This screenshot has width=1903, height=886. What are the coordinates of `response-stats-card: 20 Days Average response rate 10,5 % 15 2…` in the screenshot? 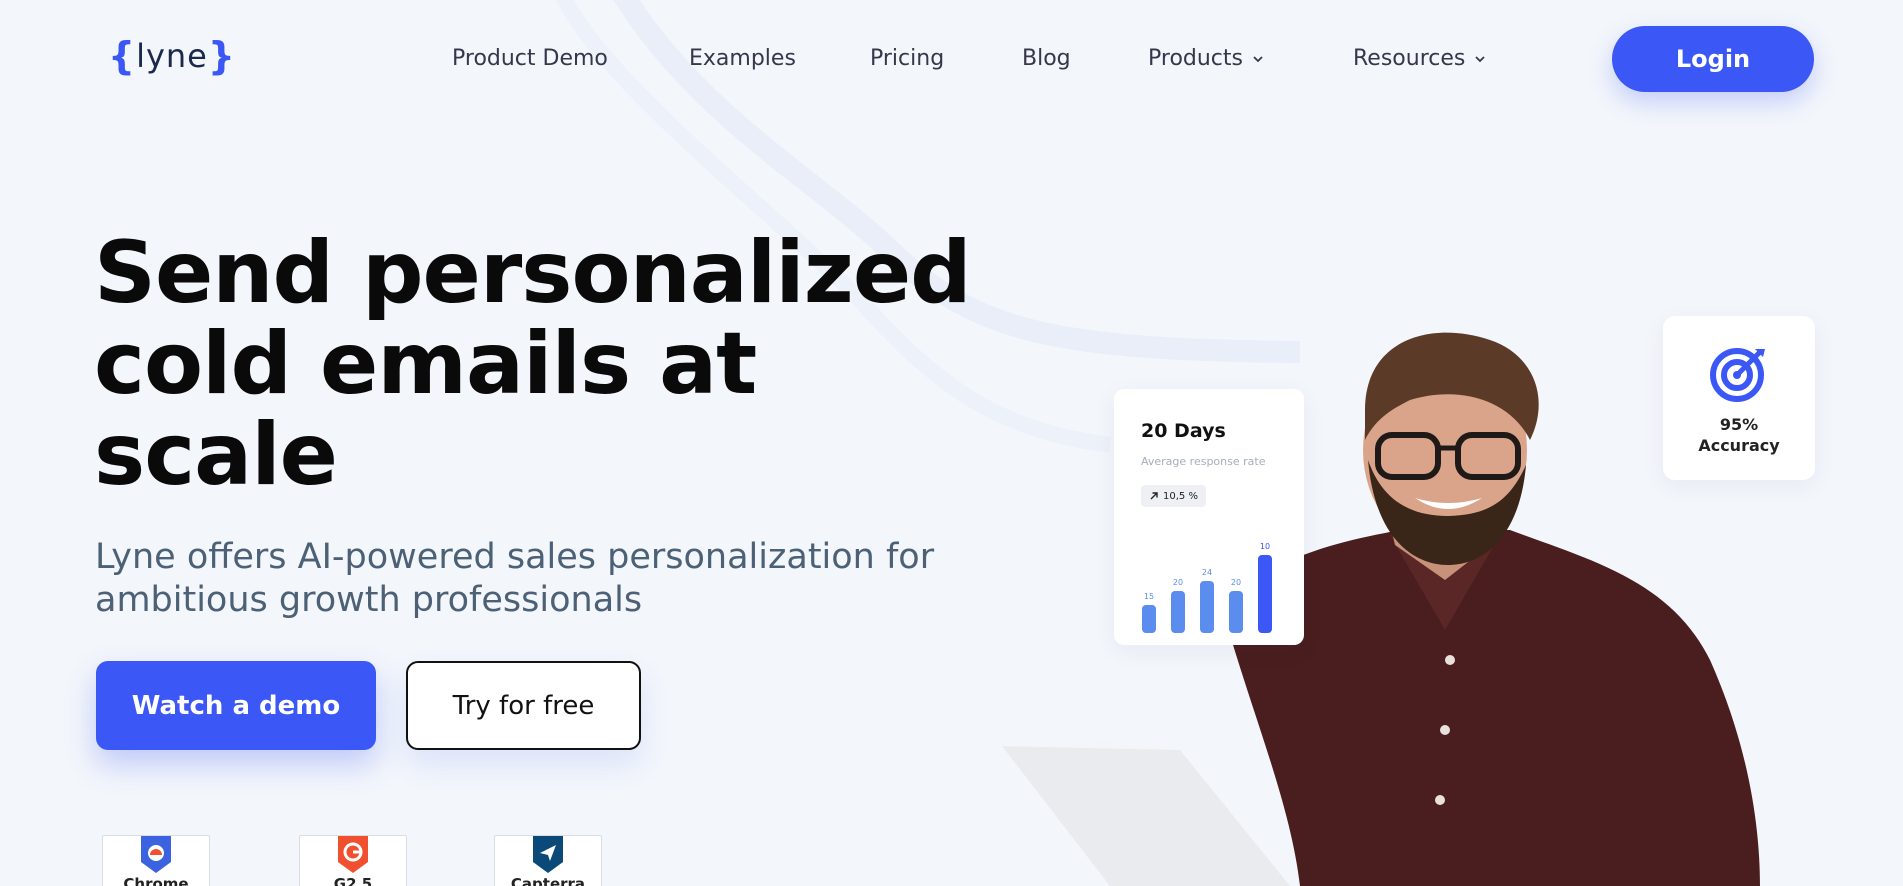 It's located at (1209, 517).